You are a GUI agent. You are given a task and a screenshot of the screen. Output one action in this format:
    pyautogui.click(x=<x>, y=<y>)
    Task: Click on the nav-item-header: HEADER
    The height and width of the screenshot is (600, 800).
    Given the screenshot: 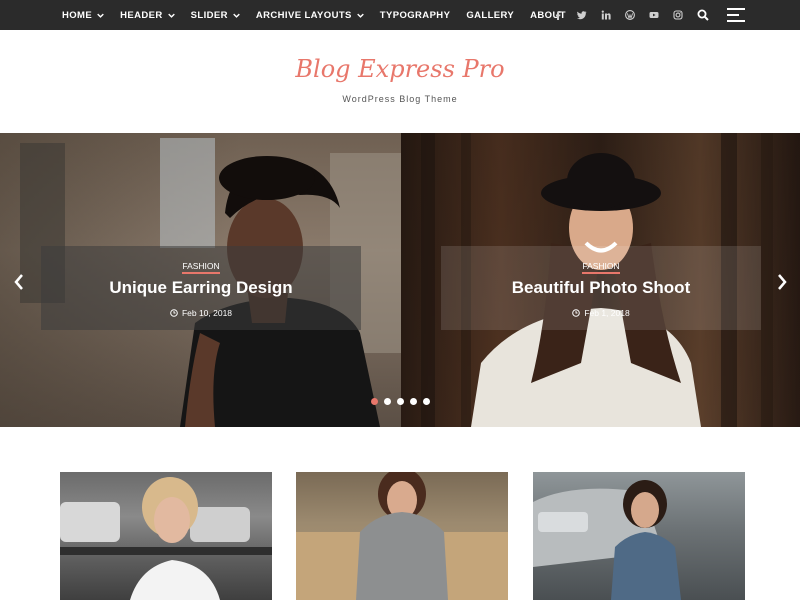 What is the action you would take?
    pyautogui.click(x=147, y=15)
    